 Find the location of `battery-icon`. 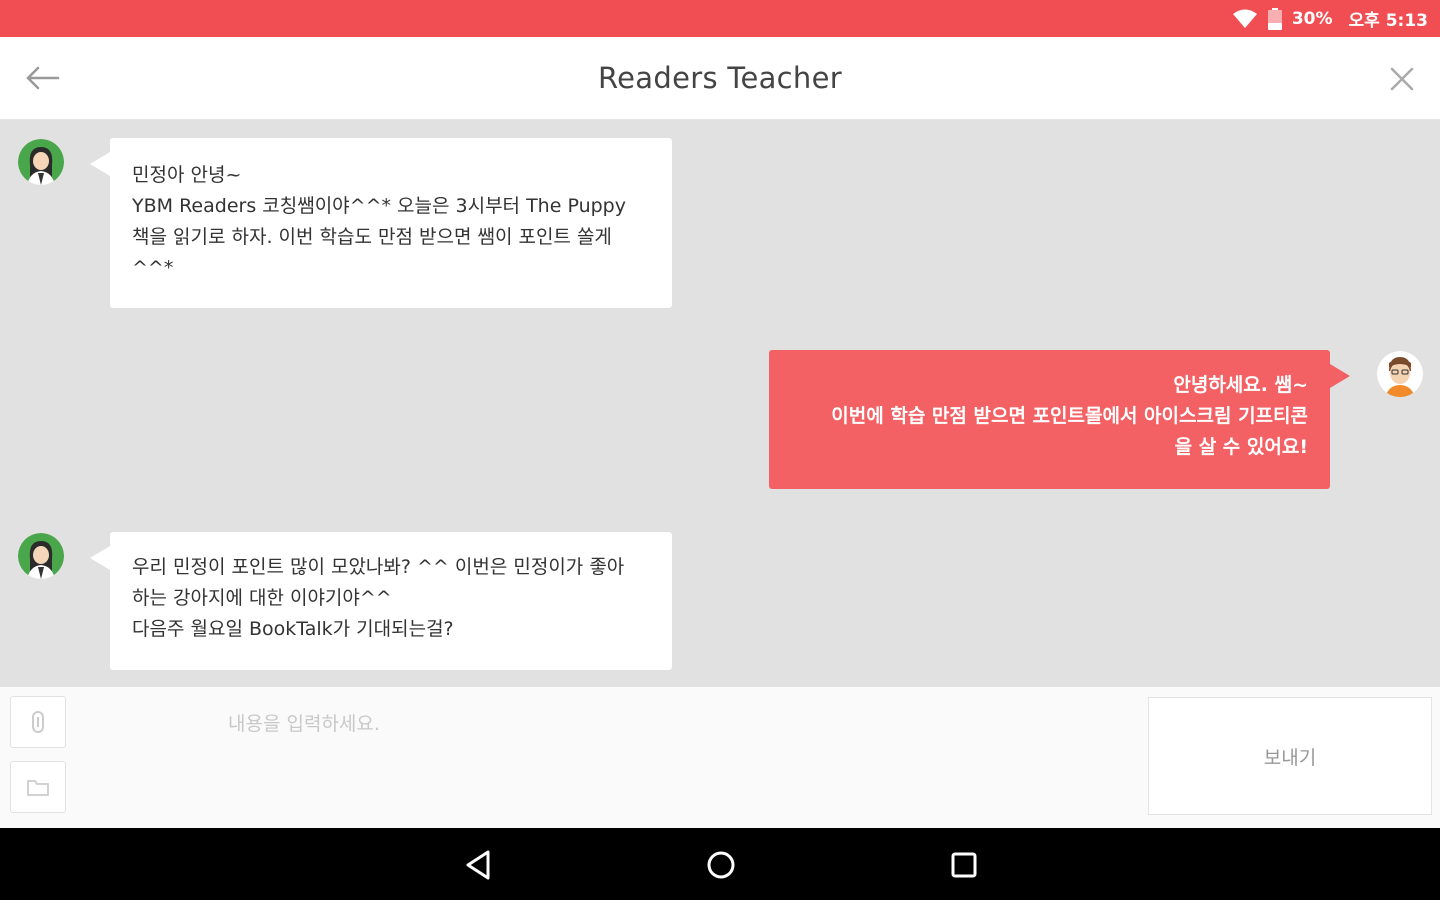

battery-icon is located at coordinates (1274, 18).